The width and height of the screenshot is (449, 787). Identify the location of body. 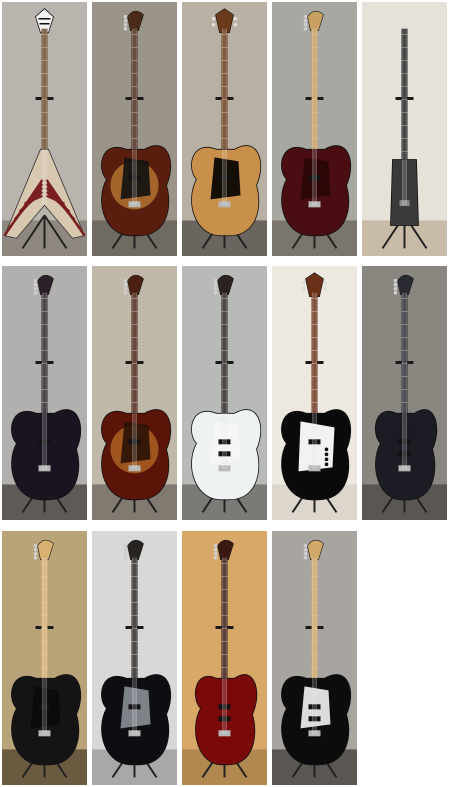
(404, 192).